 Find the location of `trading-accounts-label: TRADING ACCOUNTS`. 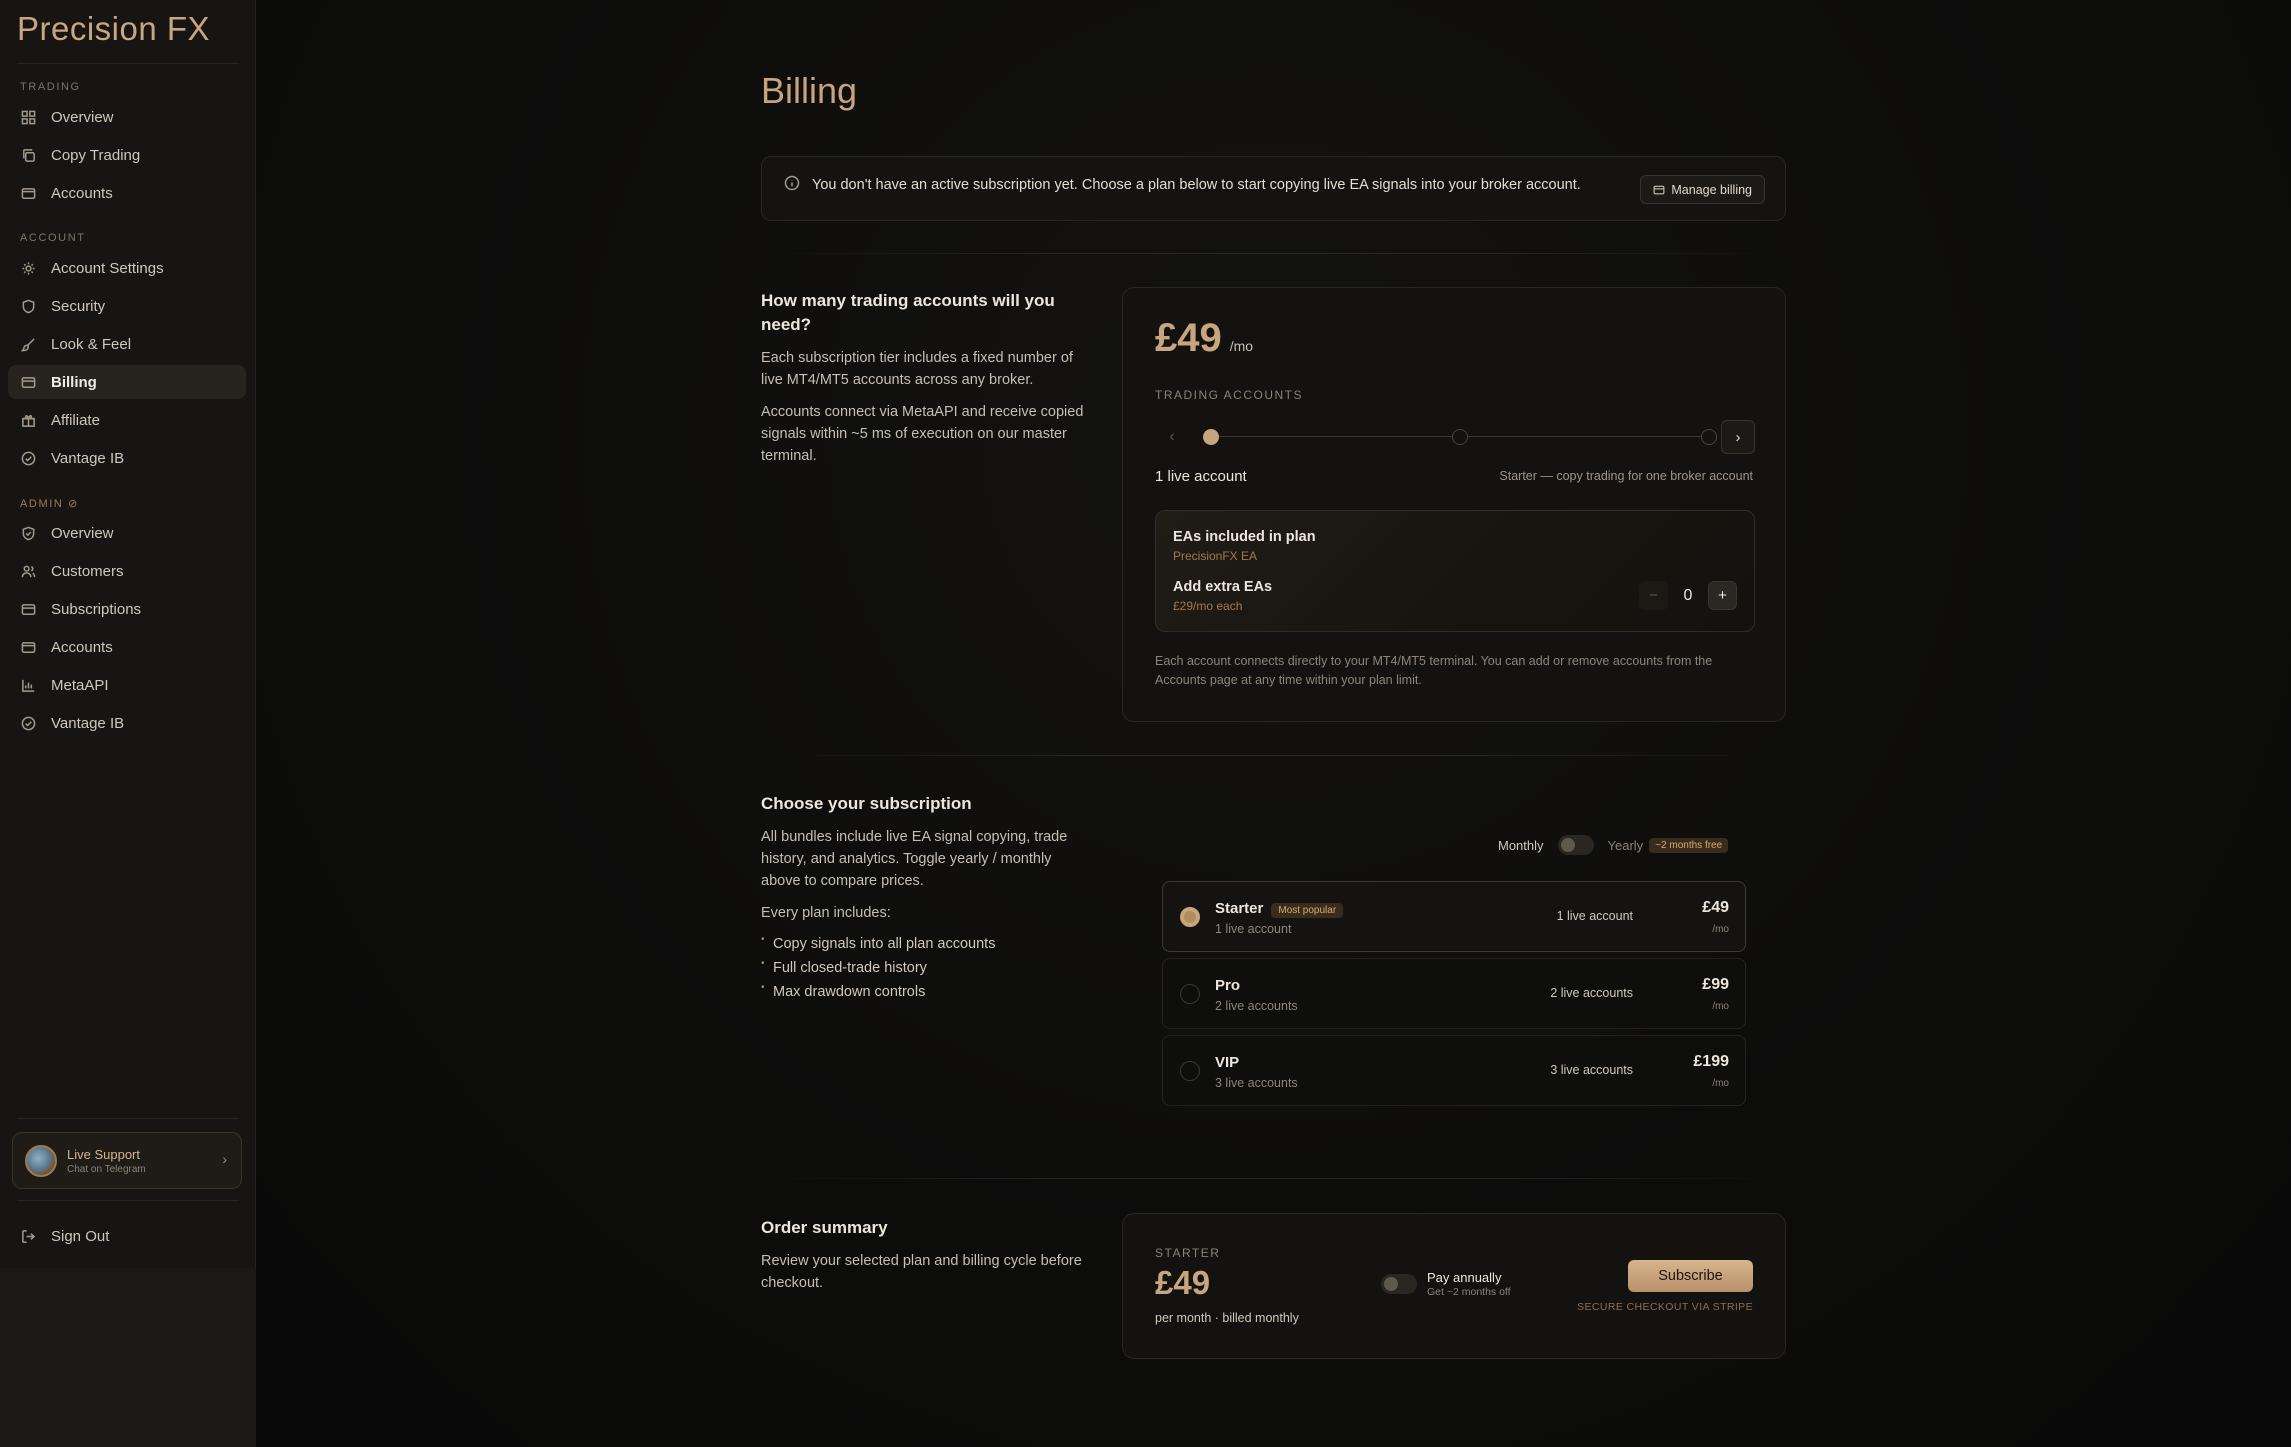

trading-accounts-label: TRADING ACCOUNTS is located at coordinates (1229, 395).